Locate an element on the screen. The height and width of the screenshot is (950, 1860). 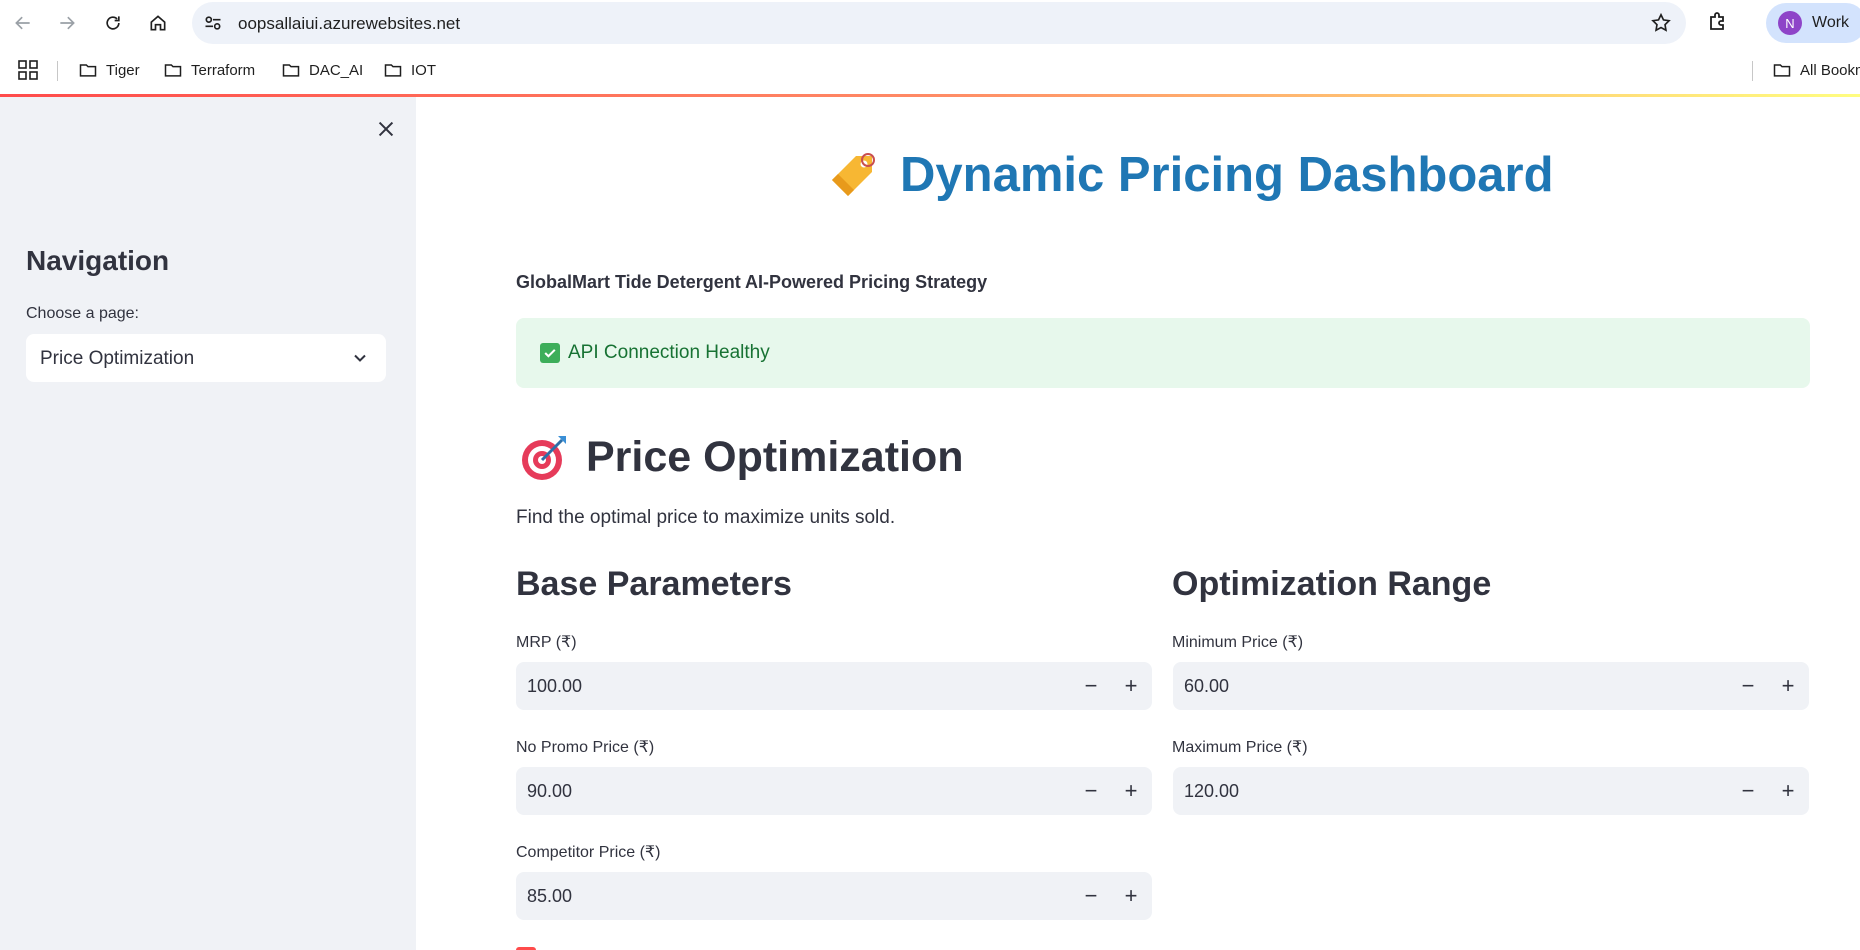
chevron-down-icon is located at coordinates (360, 358).